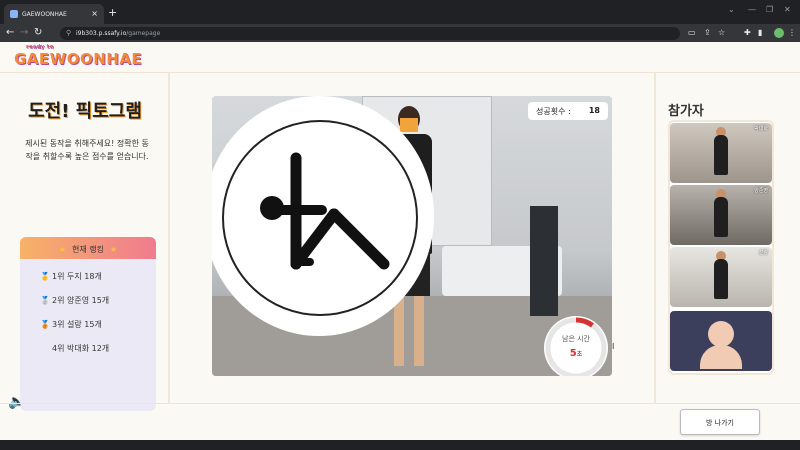 The image size is (800, 450). Describe the element at coordinates (760, 32) in the screenshot. I see `sidebar-icon: ▮` at that location.